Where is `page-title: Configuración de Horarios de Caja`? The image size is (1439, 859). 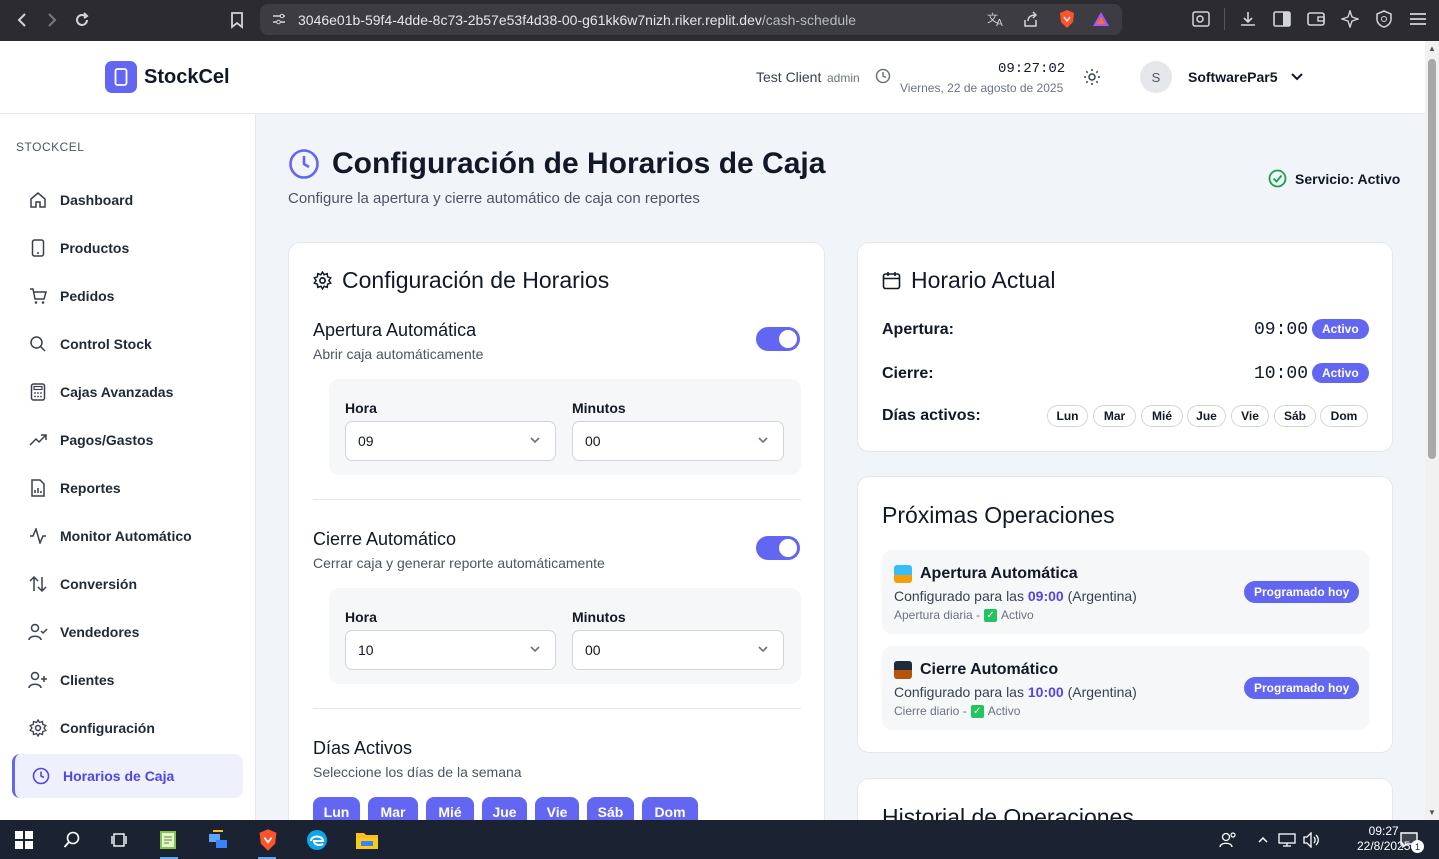
page-title: Configuración de Horarios de Caja is located at coordinates (579, 163).